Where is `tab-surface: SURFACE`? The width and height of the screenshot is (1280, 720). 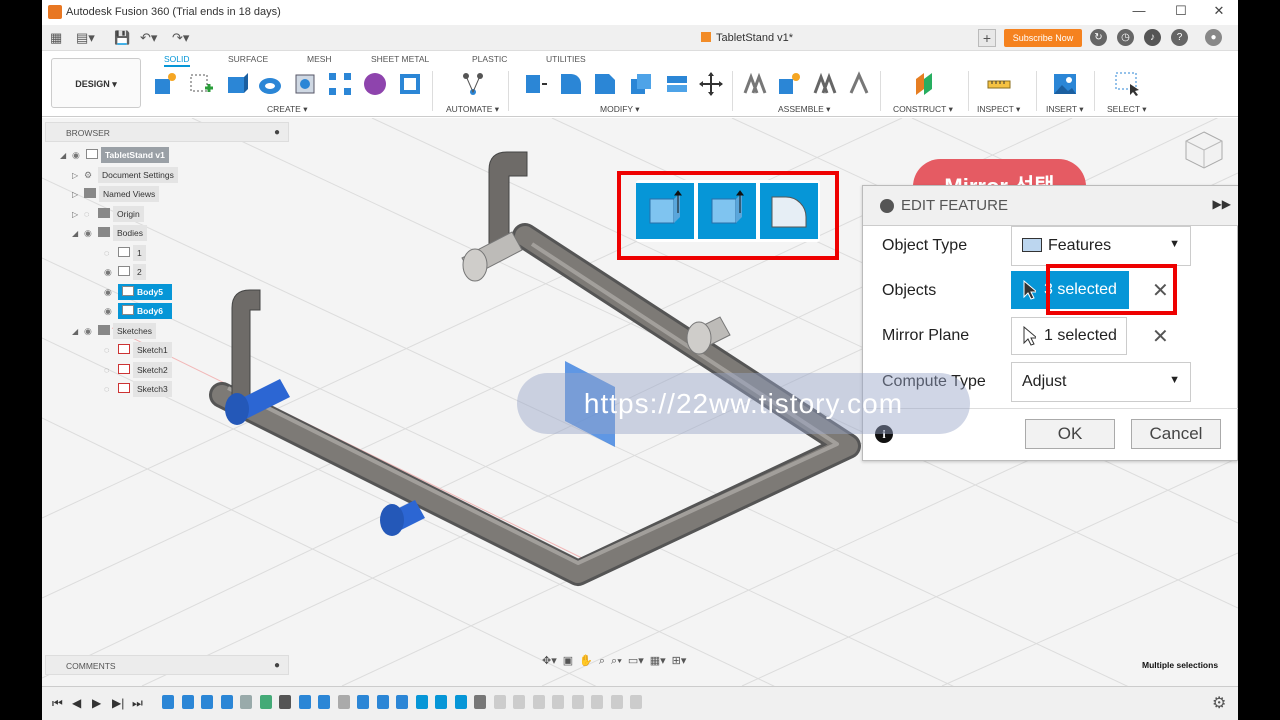 tab-surface: SURFACE is located at coordinates (248, 59).